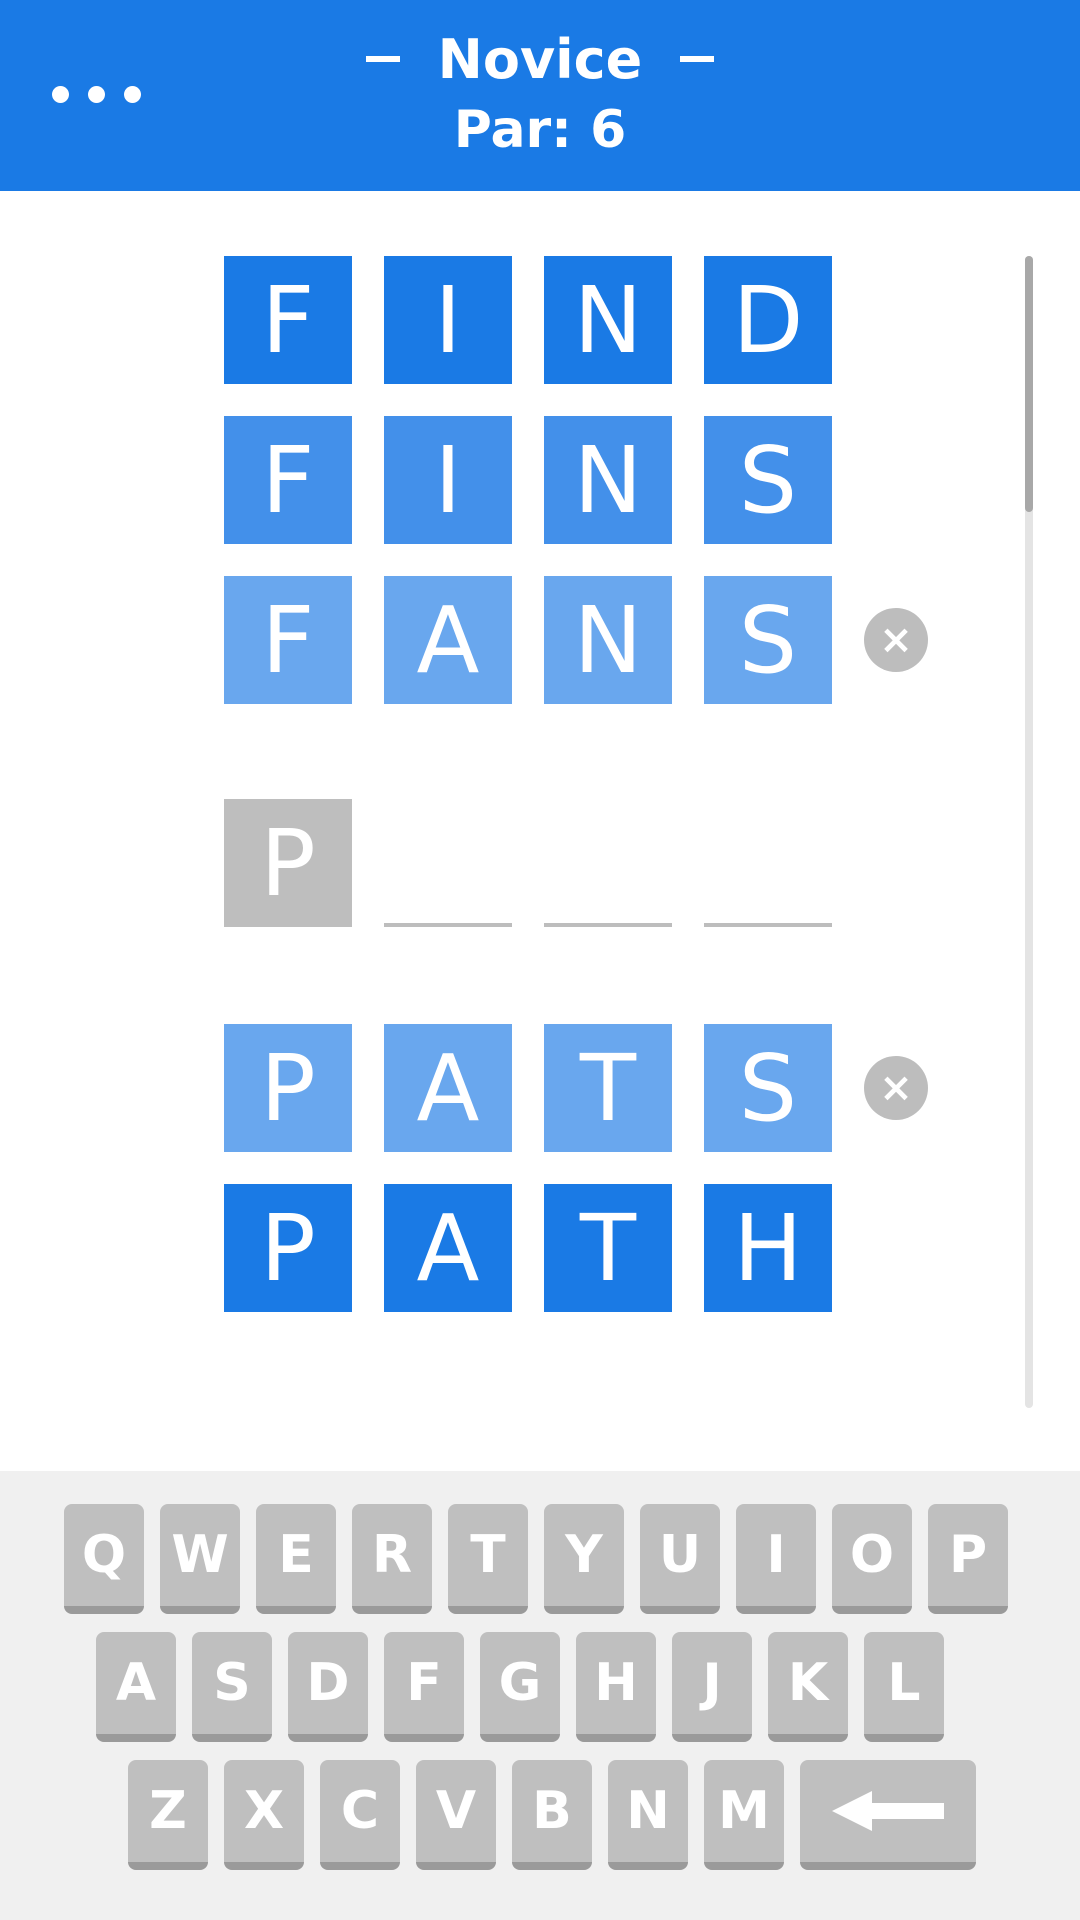  I want to click on key-u: U, so click(680, 1559).